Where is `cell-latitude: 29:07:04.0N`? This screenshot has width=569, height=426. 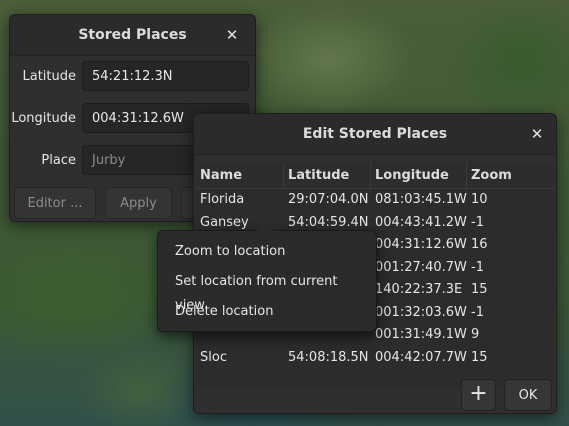
cell-latitude: 29:07:04.0N is located at coordinates (328, 199).